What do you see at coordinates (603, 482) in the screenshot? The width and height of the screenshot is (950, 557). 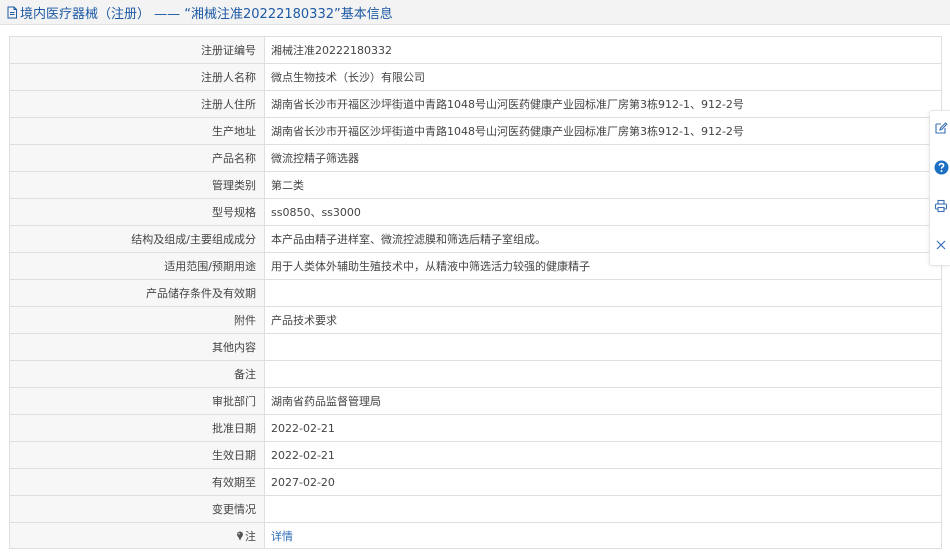 I see `row-value: 2027-02-20` at bounding box center [603, 482].